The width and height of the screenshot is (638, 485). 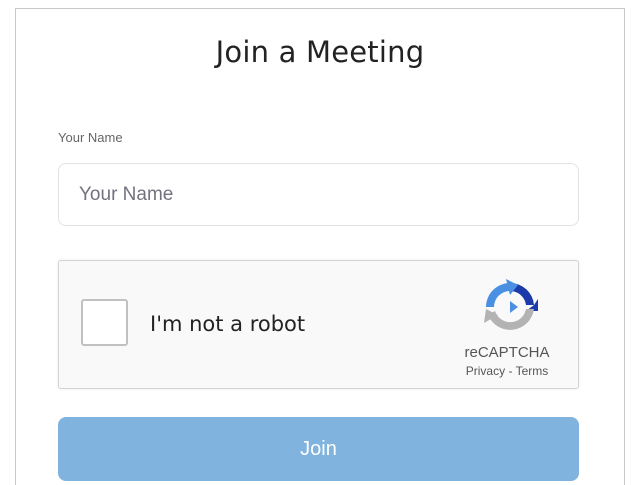 What do you see at coordinates (485, 371) in the screenshot?
I see `privacy-link: Privacy` at bounding box center [485, 371].